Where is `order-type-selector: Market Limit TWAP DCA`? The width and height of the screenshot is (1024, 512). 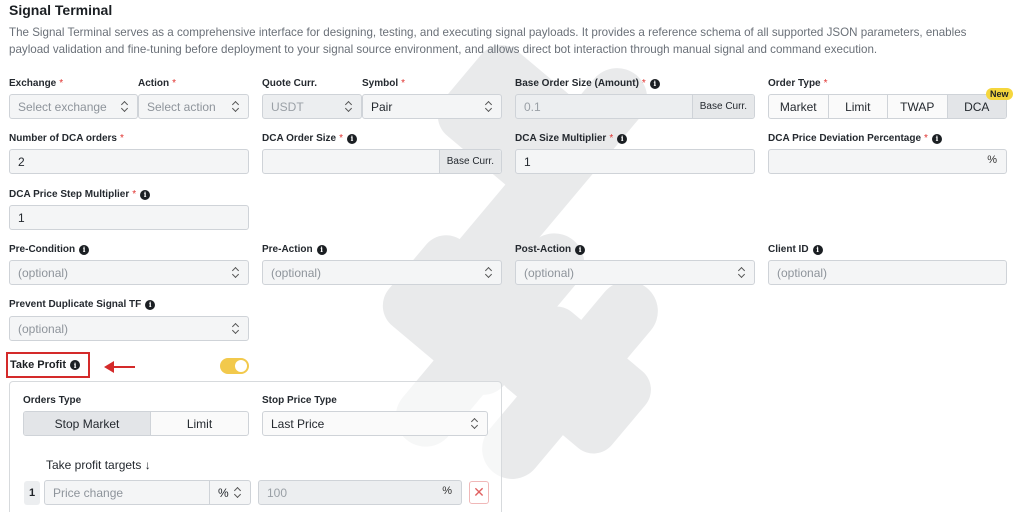
order-type-selector: Market Limit TWAP DCA is located at coordinates (887, 106).